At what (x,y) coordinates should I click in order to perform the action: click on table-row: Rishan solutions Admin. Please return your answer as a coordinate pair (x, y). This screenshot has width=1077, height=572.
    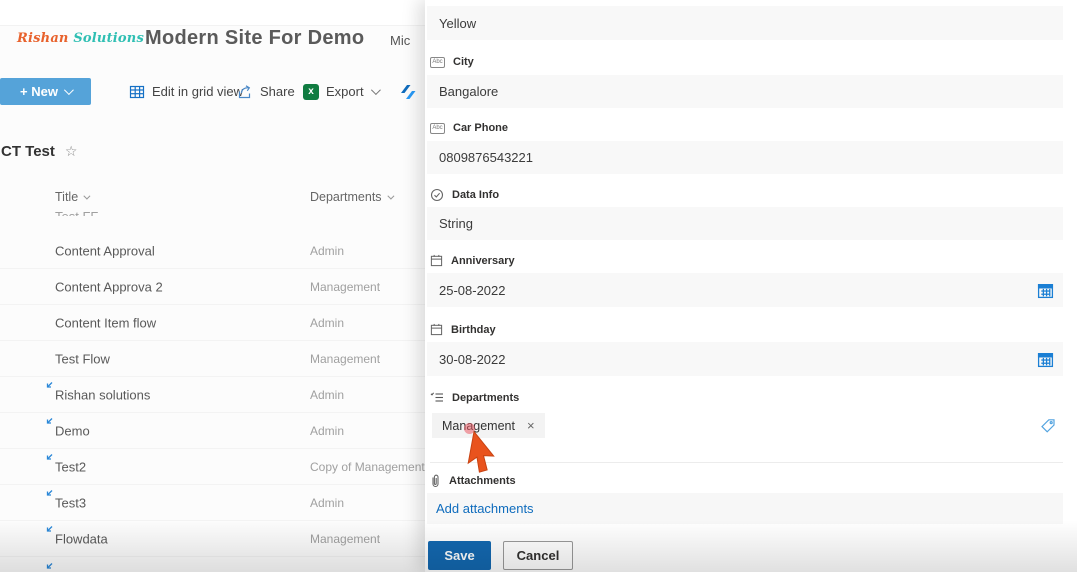
    Looking at the image, I should click on (216, 395).